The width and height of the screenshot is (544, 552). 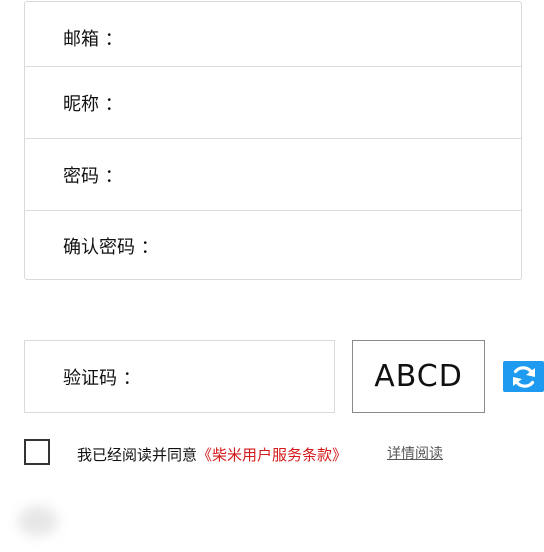 I want to click on captcha-image: ABCD, so click(x=418, y=376).